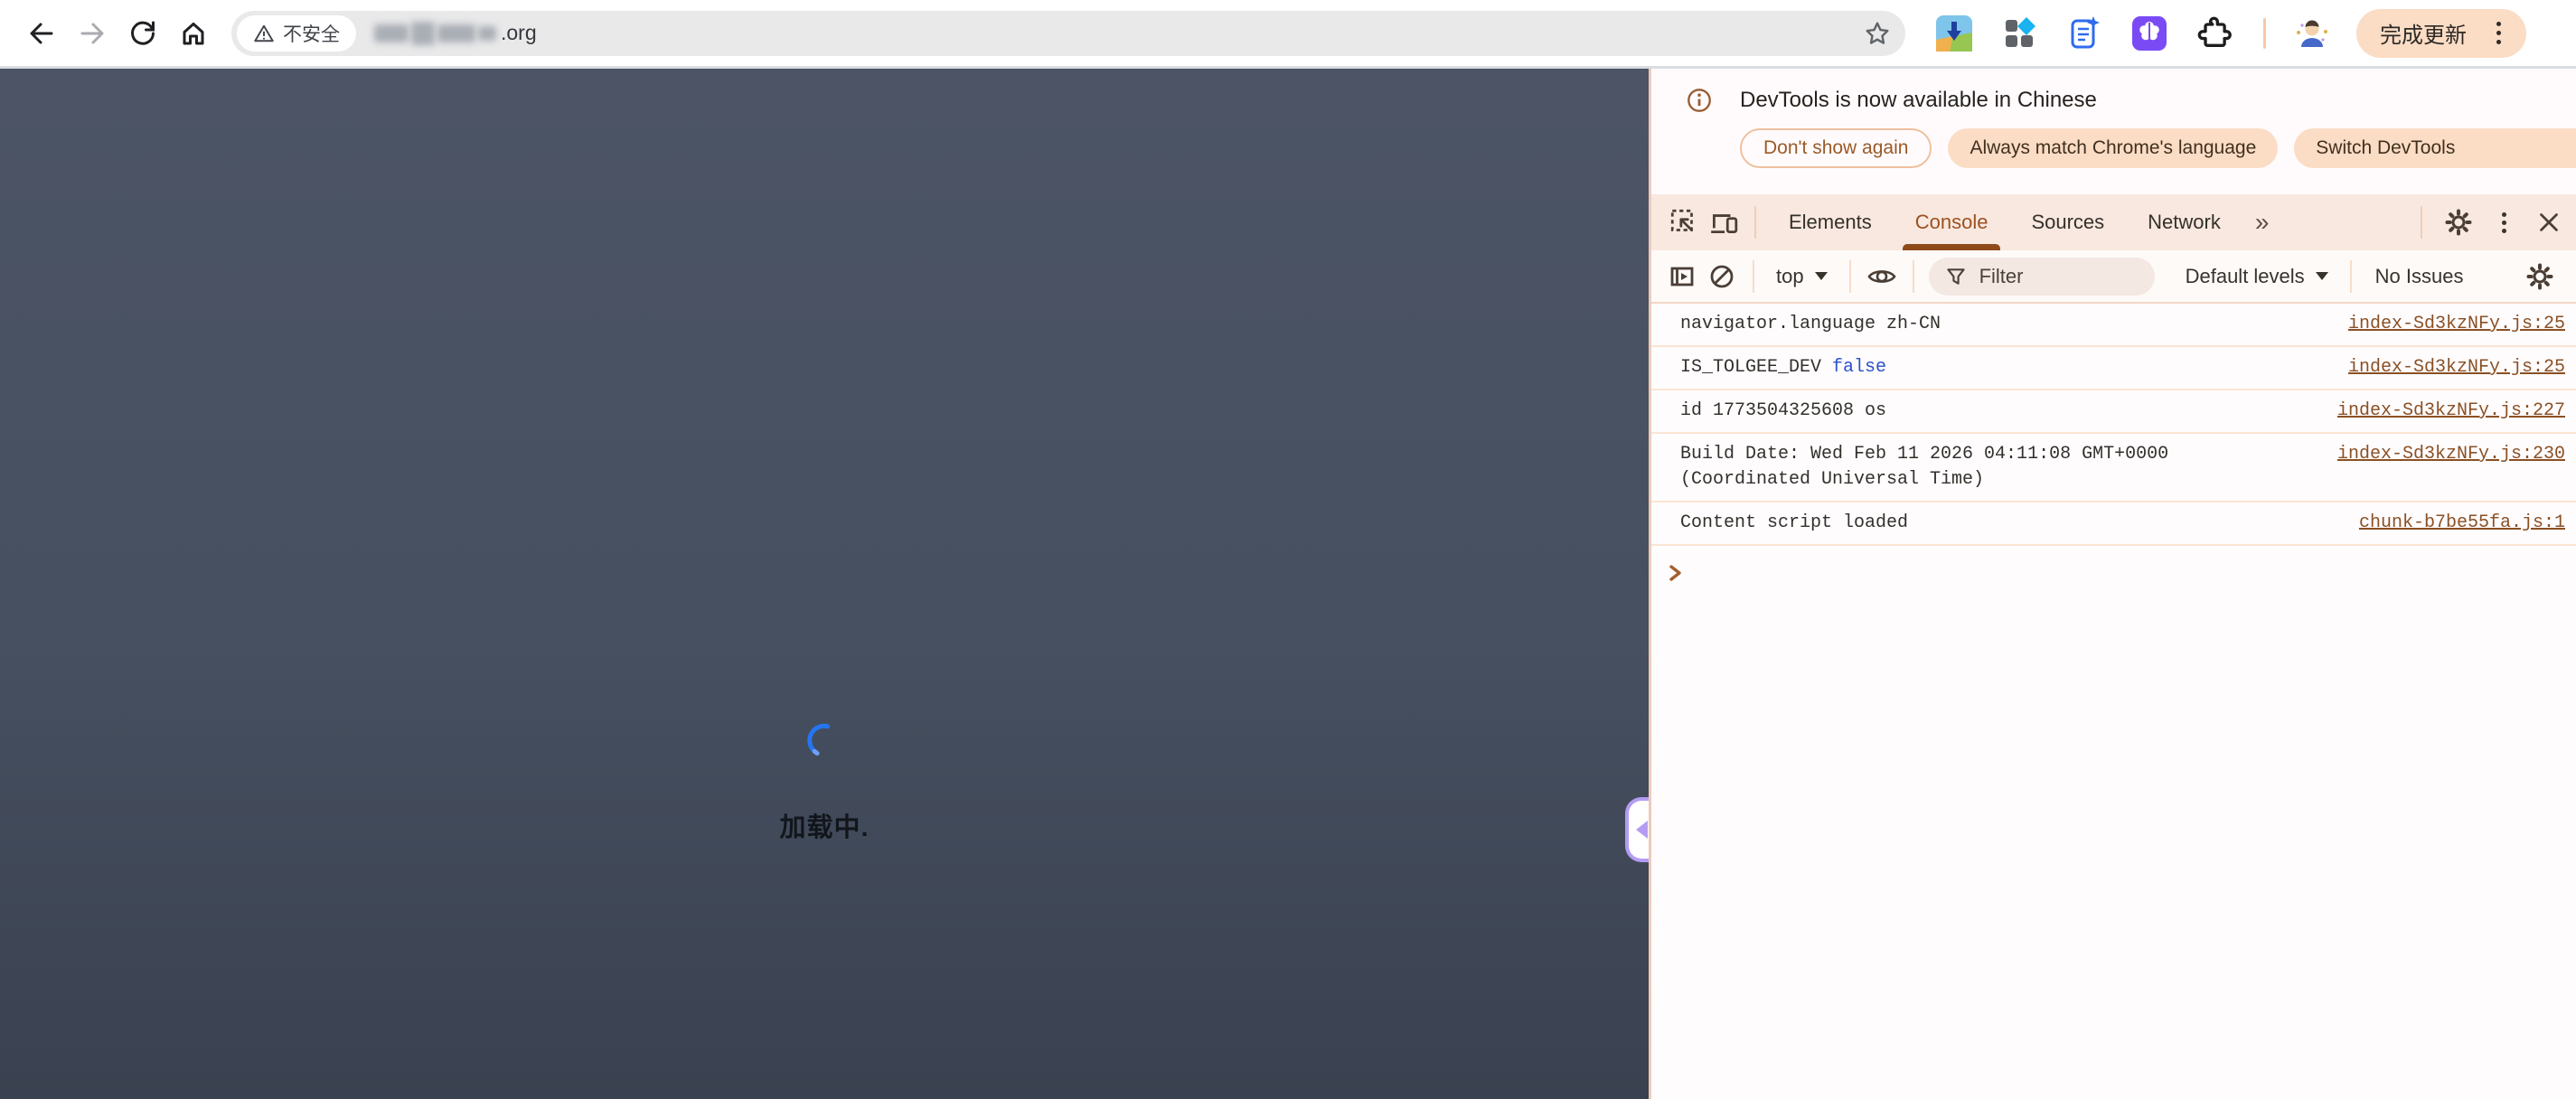  I want to click on extensions-row, so click(2084, 33).